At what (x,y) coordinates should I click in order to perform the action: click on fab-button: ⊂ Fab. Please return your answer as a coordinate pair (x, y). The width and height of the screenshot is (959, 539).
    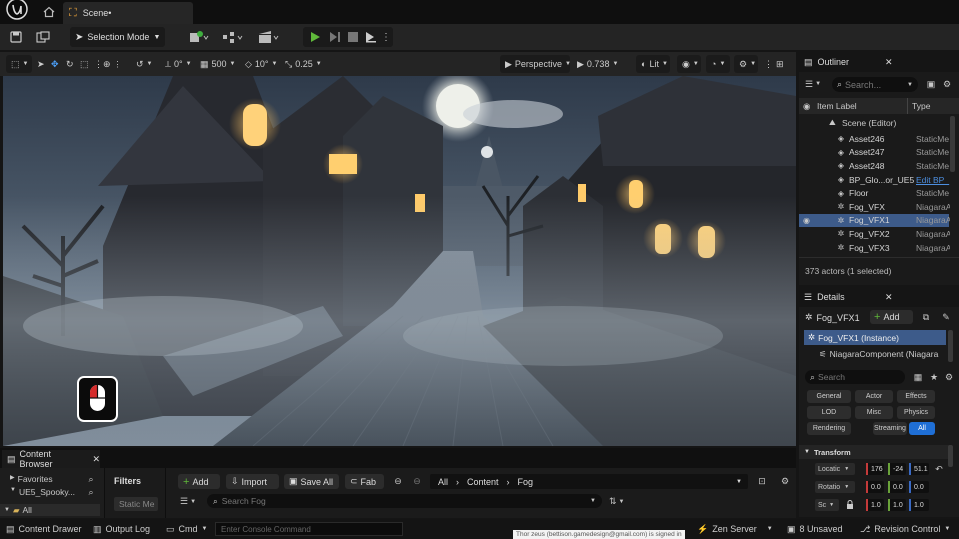
    Looking at the image, I should click on (364, 481).